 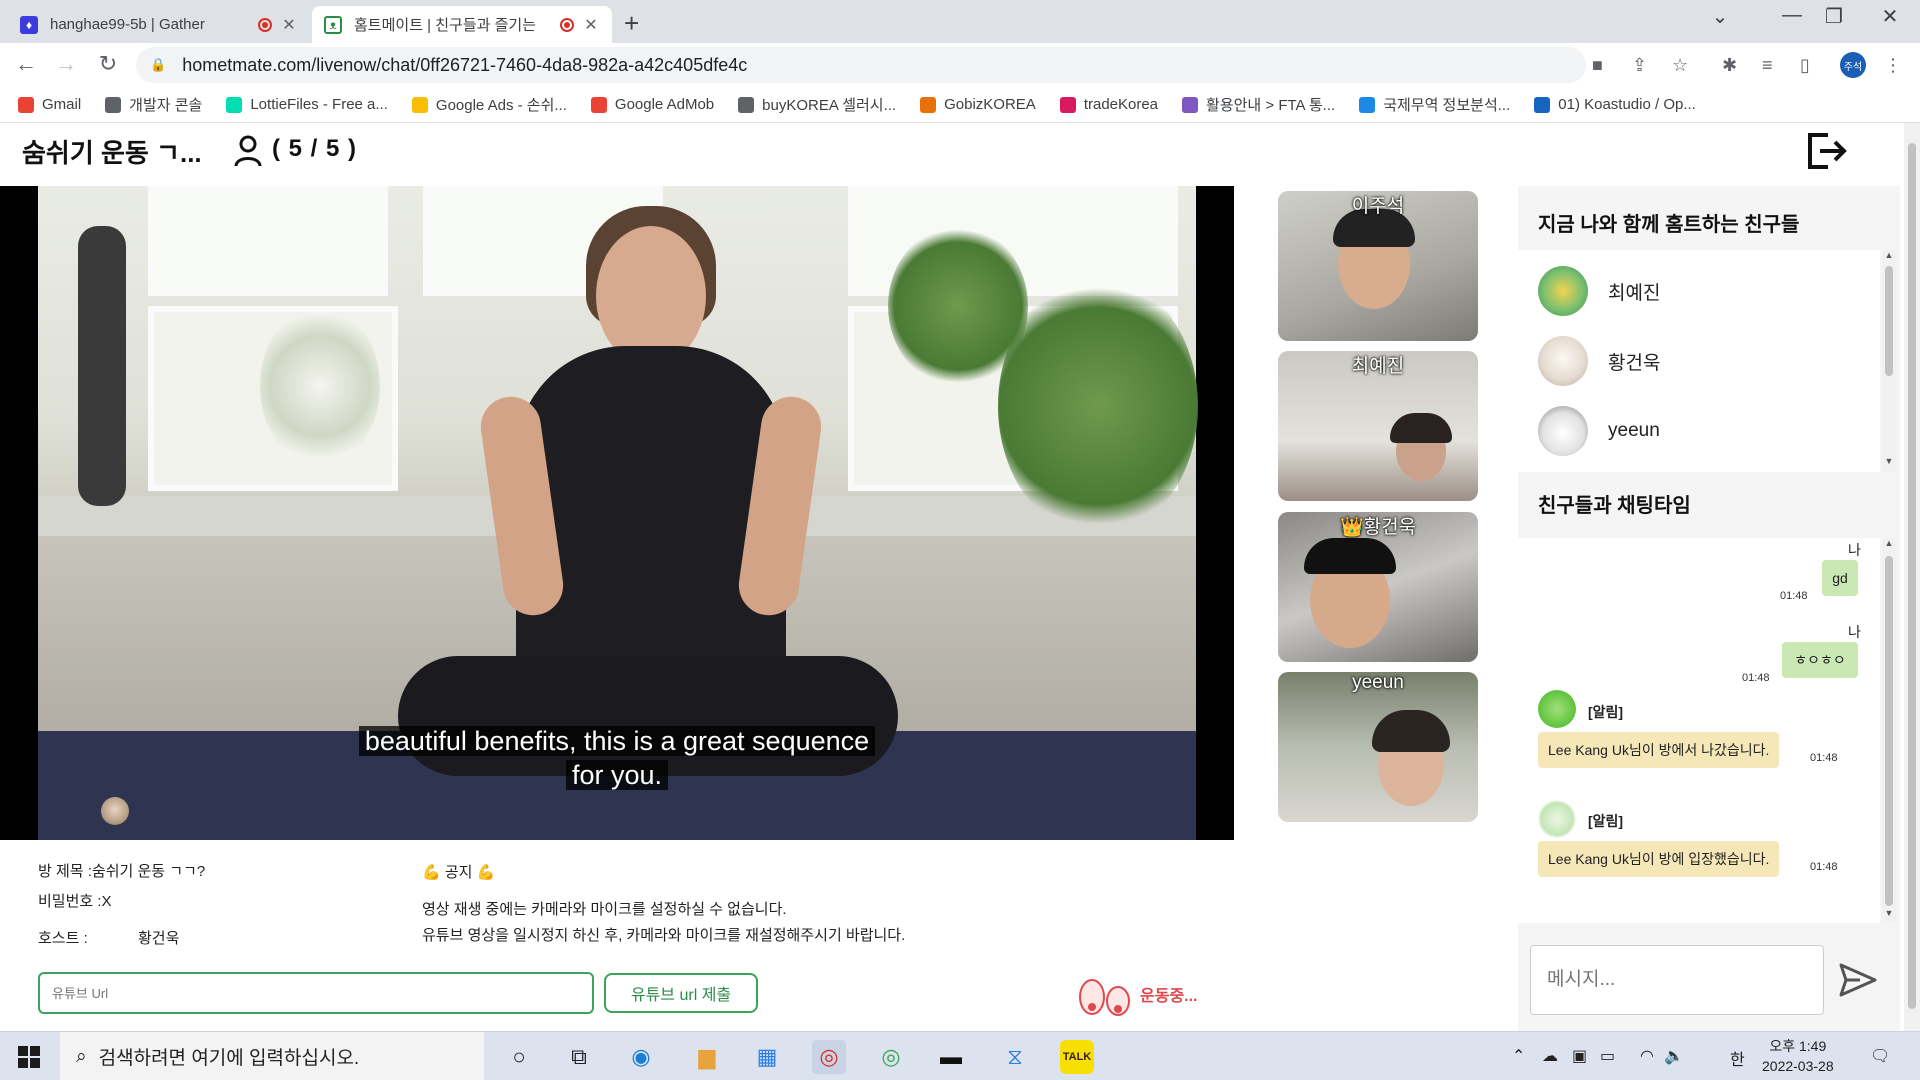 What do you see at coordinates (652, 104) in the screenshot?
I see `bookmark-item: Google AdMob` at bounding box center [652, 104].